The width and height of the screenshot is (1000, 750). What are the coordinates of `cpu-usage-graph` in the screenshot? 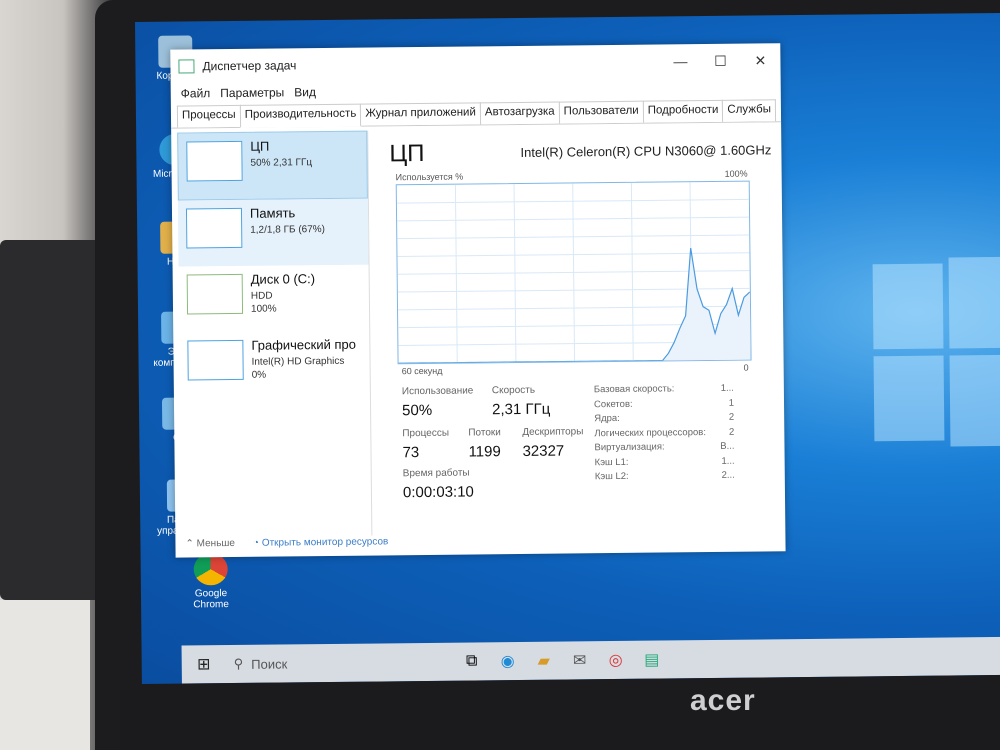 It's located at (573, 272).